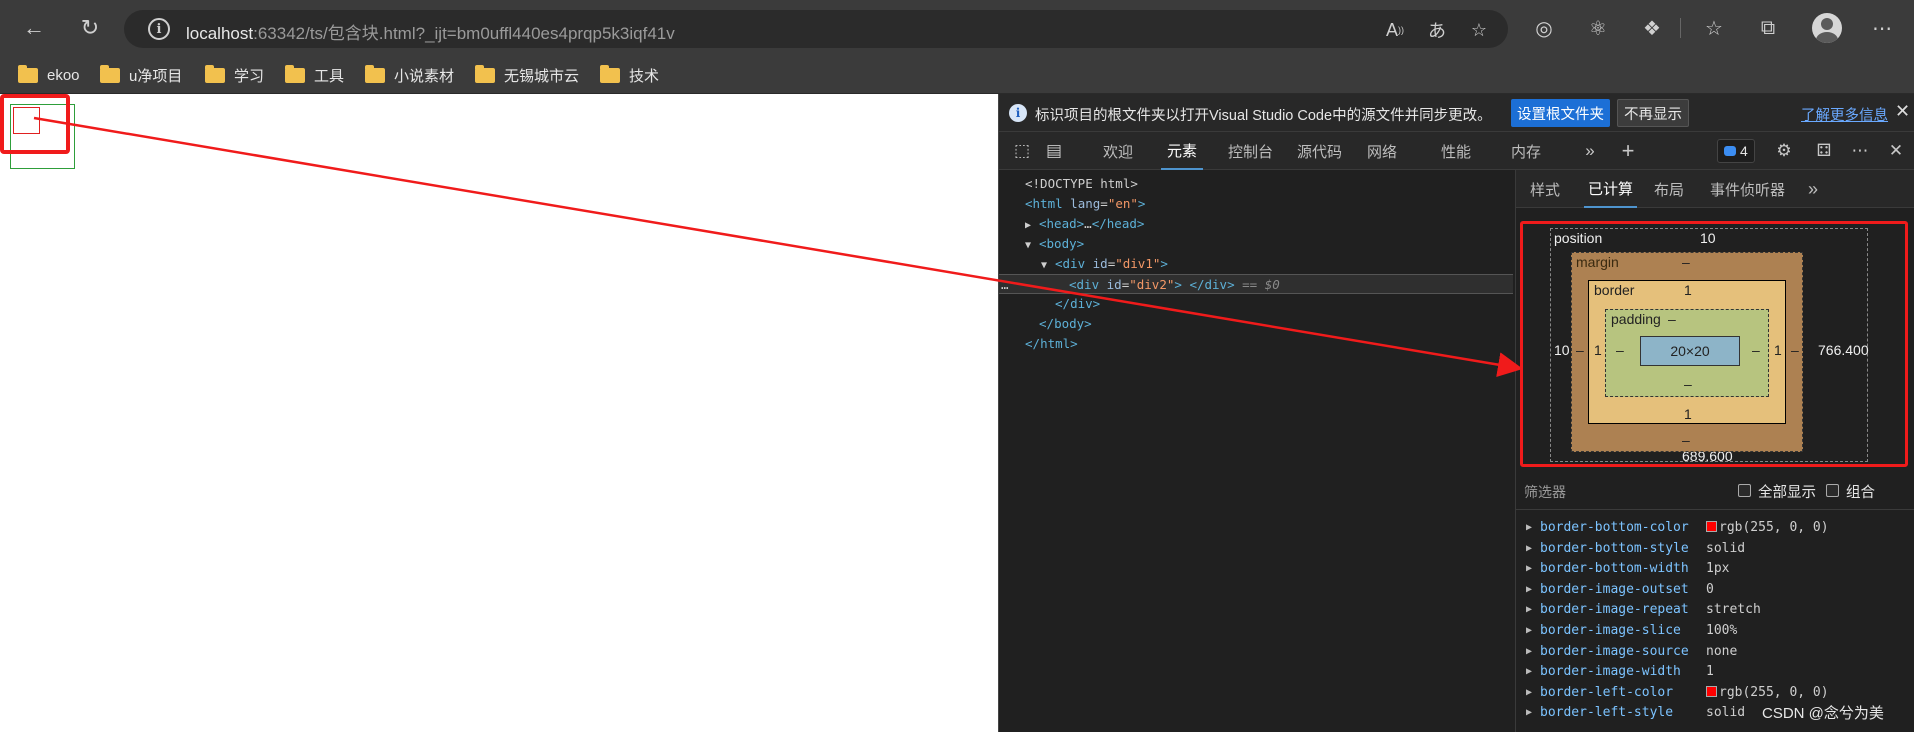 The height and width of the screenshot is (732, 1914). I want to click on tab-welcome: 欢迎, so click(1118, 151).